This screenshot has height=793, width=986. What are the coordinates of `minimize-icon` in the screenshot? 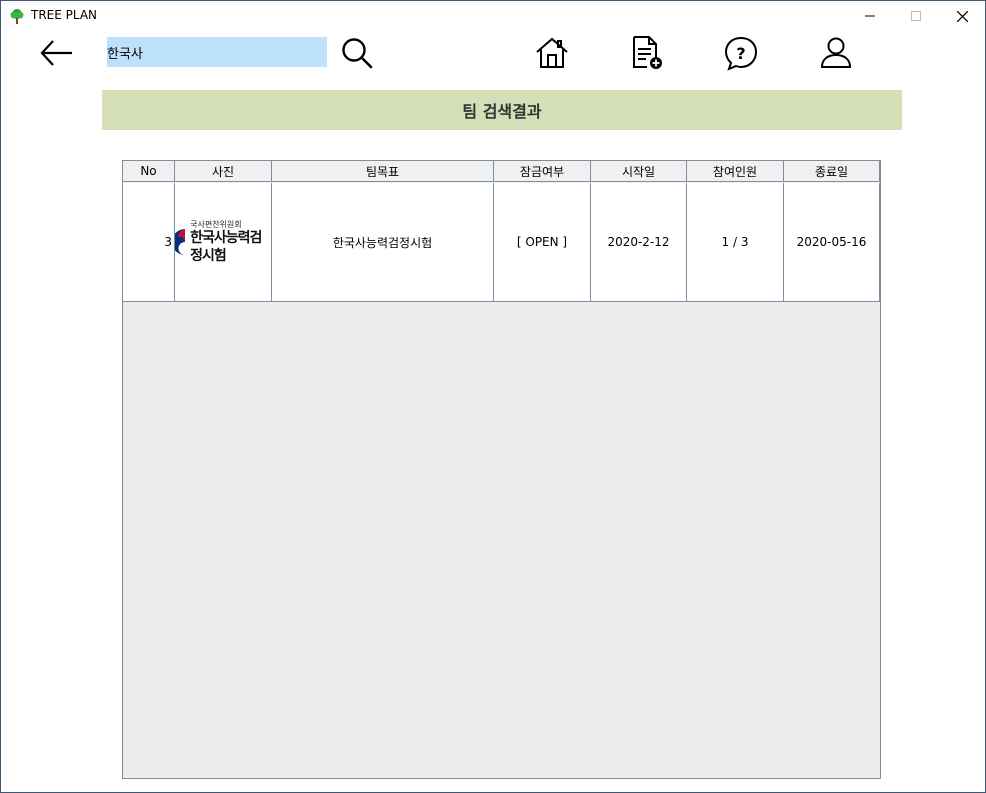 It's located at (870, 16).